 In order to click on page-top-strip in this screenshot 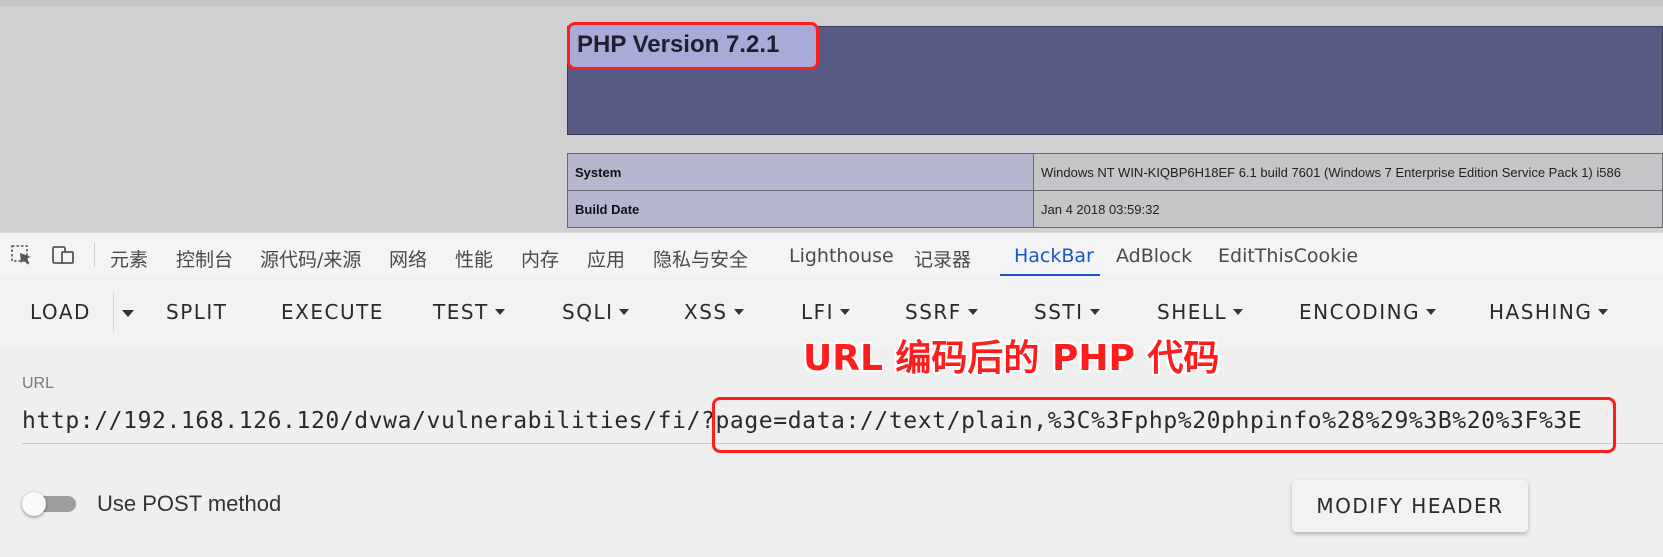, I will do `click(831, 3)`.